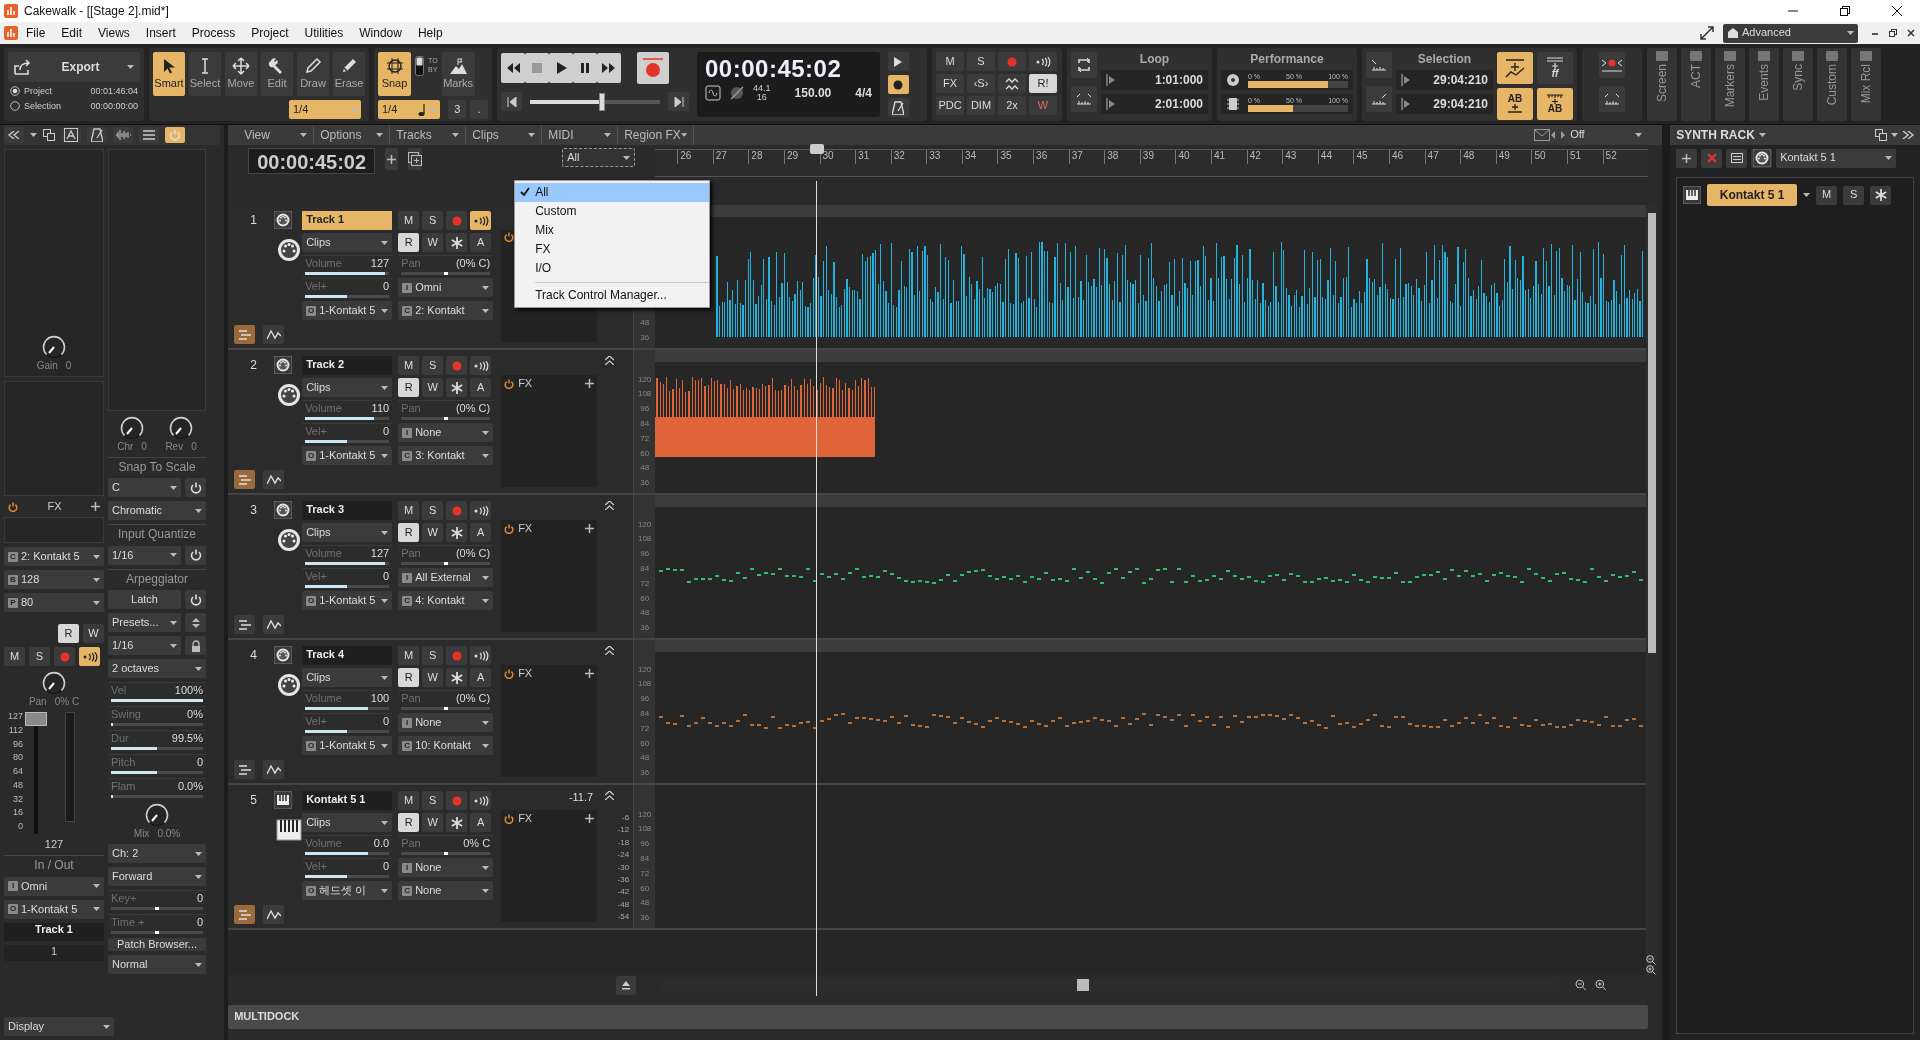 The width and height of the screenshot is (1920, 1040). What do you see at coordinates (380, 33) in the screenshot?
I see `menu-item: Window` at bounding box center [380, 33].